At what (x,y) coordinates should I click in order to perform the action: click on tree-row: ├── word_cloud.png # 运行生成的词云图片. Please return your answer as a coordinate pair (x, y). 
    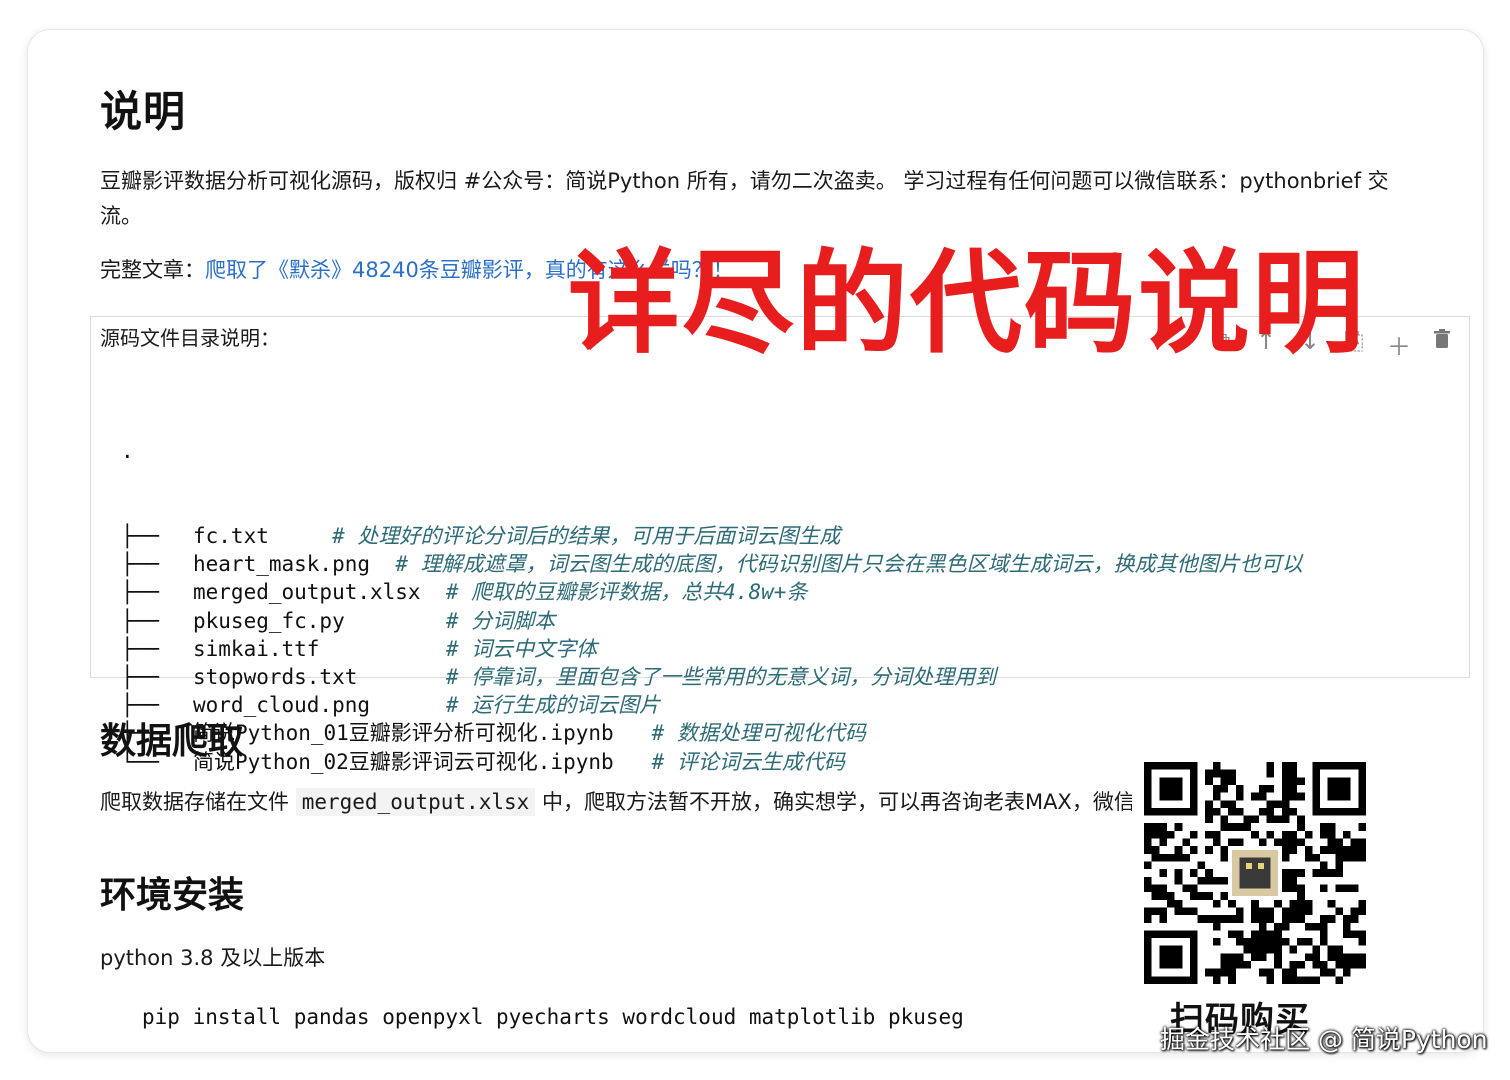
    Looking at the image, I should click on (712, 705).